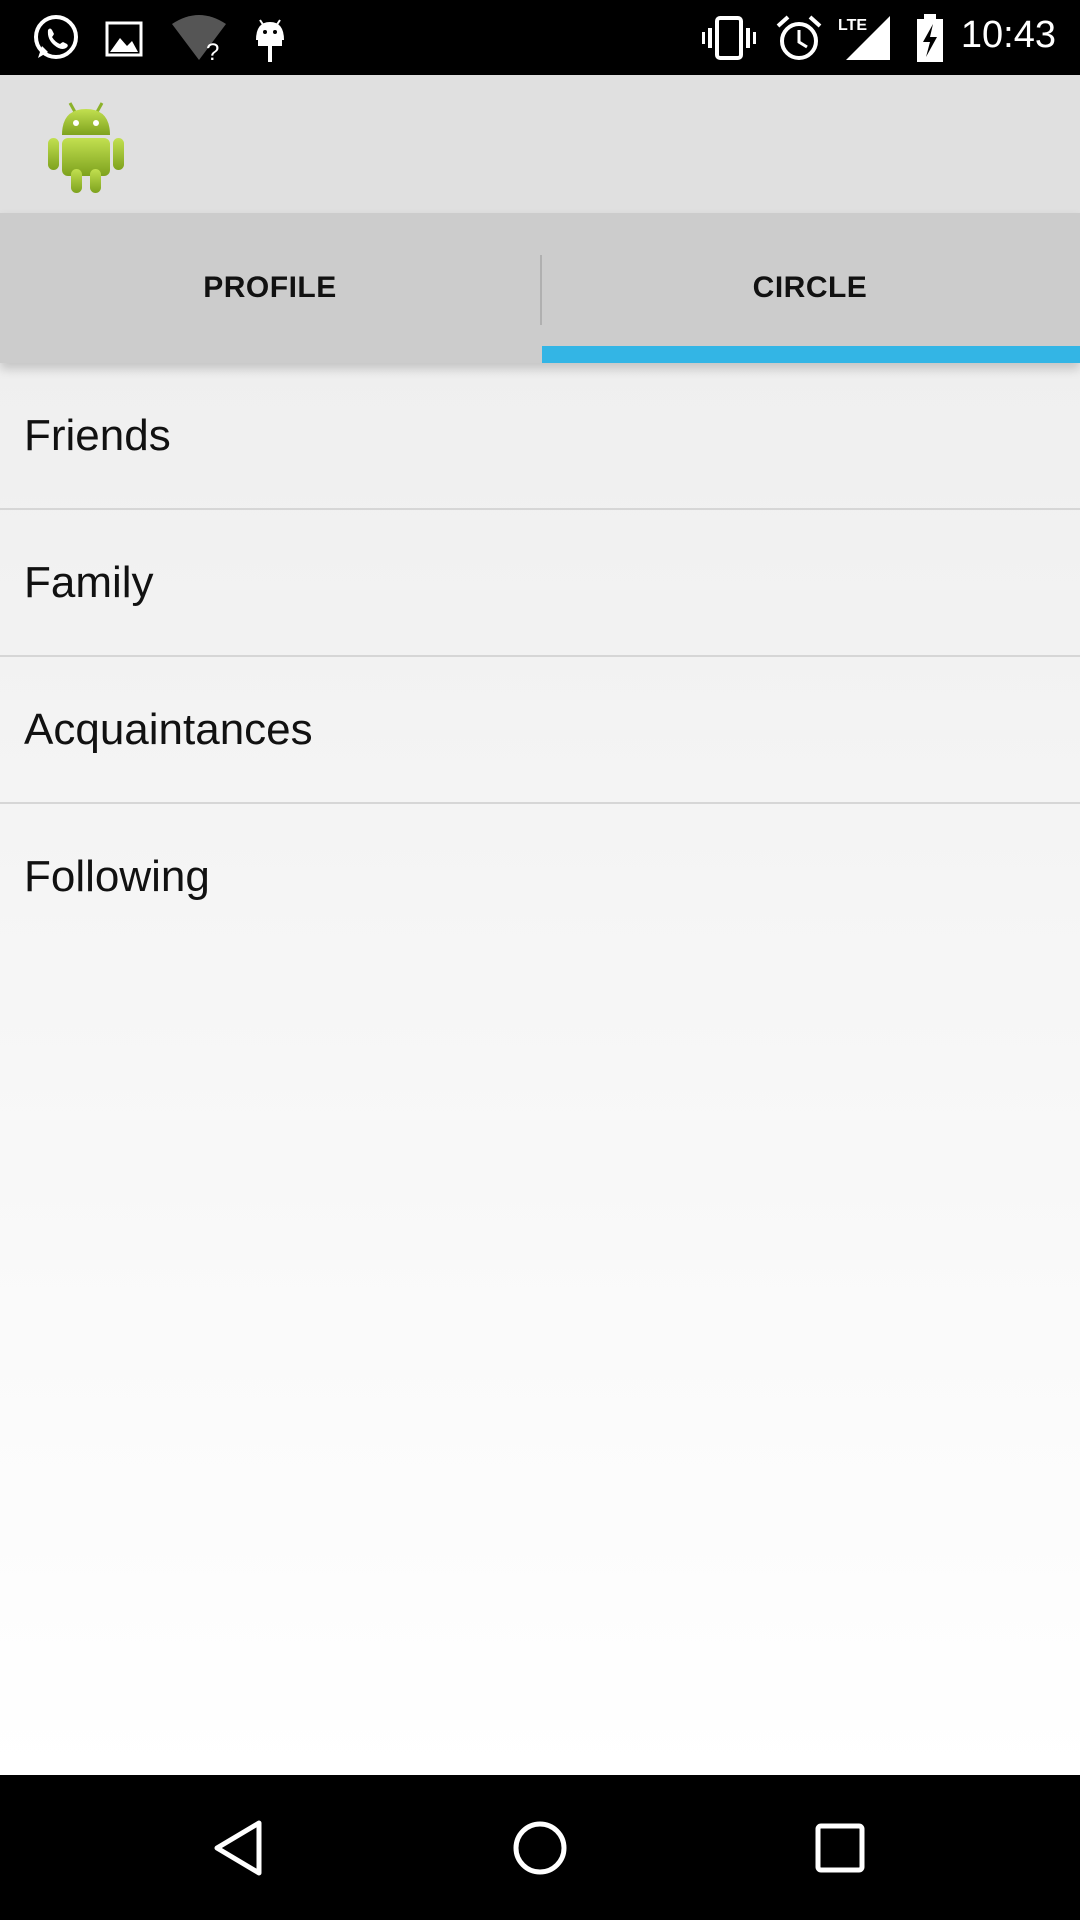 This screenshot has width=1080, height=1920. I want to click on navigation-bar, so click(540, 1847).